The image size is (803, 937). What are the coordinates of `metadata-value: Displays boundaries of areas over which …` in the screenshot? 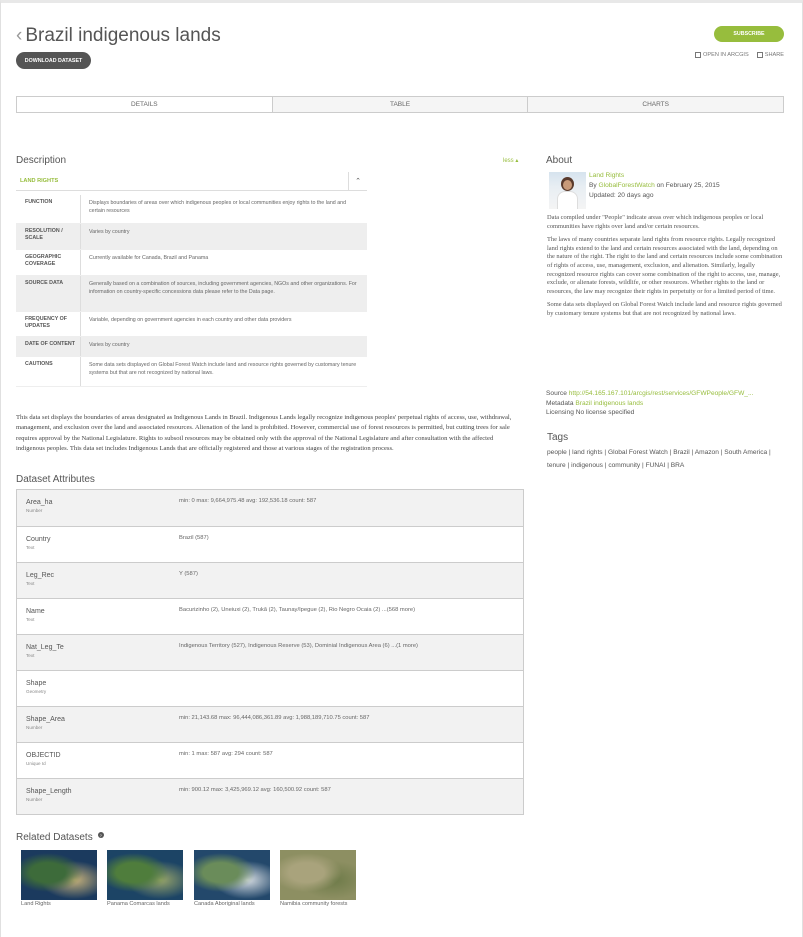 It's located at (223, 209).